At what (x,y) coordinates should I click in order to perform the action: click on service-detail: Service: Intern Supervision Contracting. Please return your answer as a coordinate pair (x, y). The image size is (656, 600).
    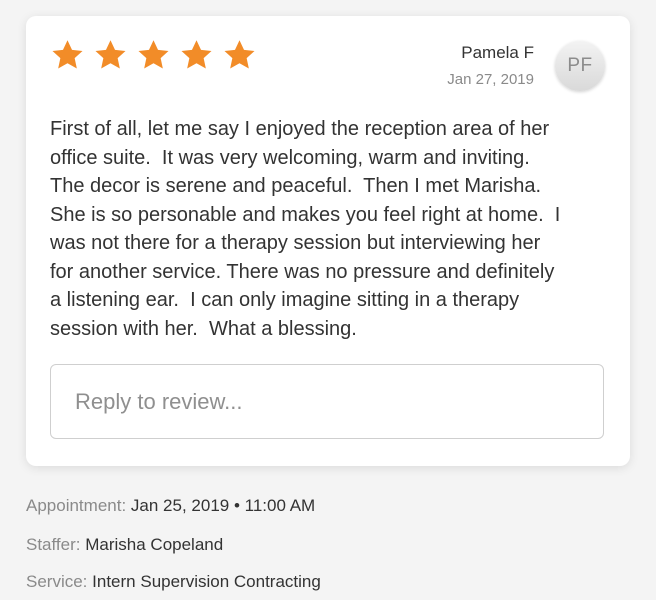
    Looking at the image, I should click on (173, 582).